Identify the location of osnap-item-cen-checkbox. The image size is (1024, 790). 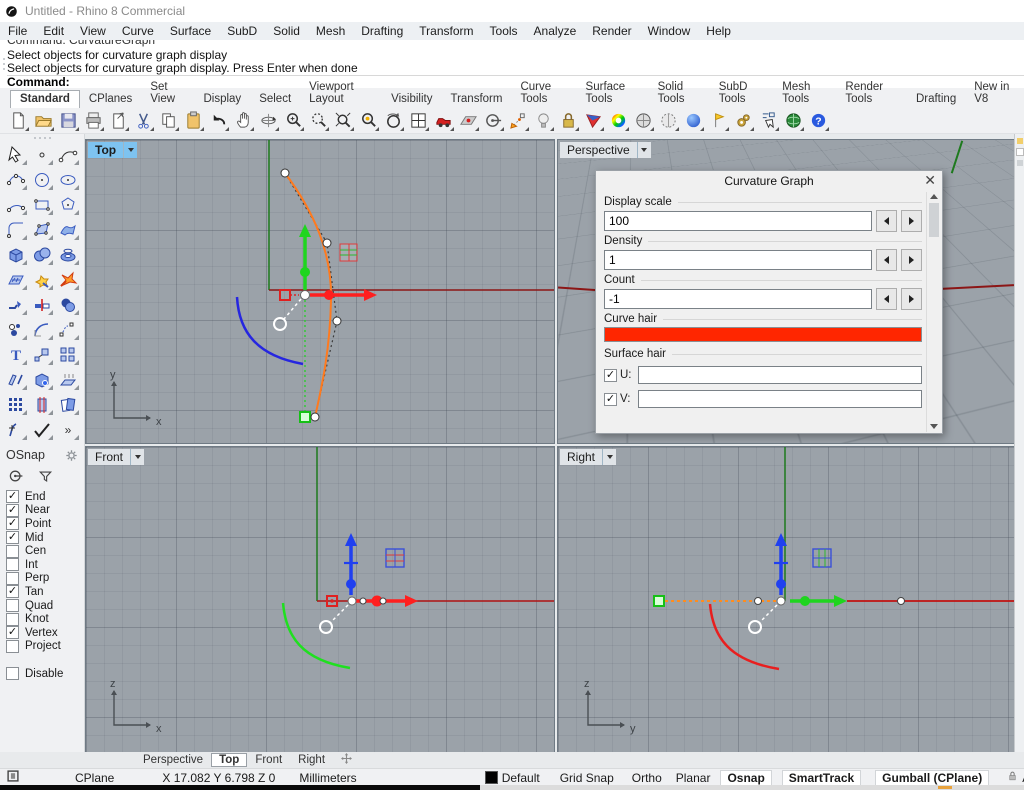
(12, 551).